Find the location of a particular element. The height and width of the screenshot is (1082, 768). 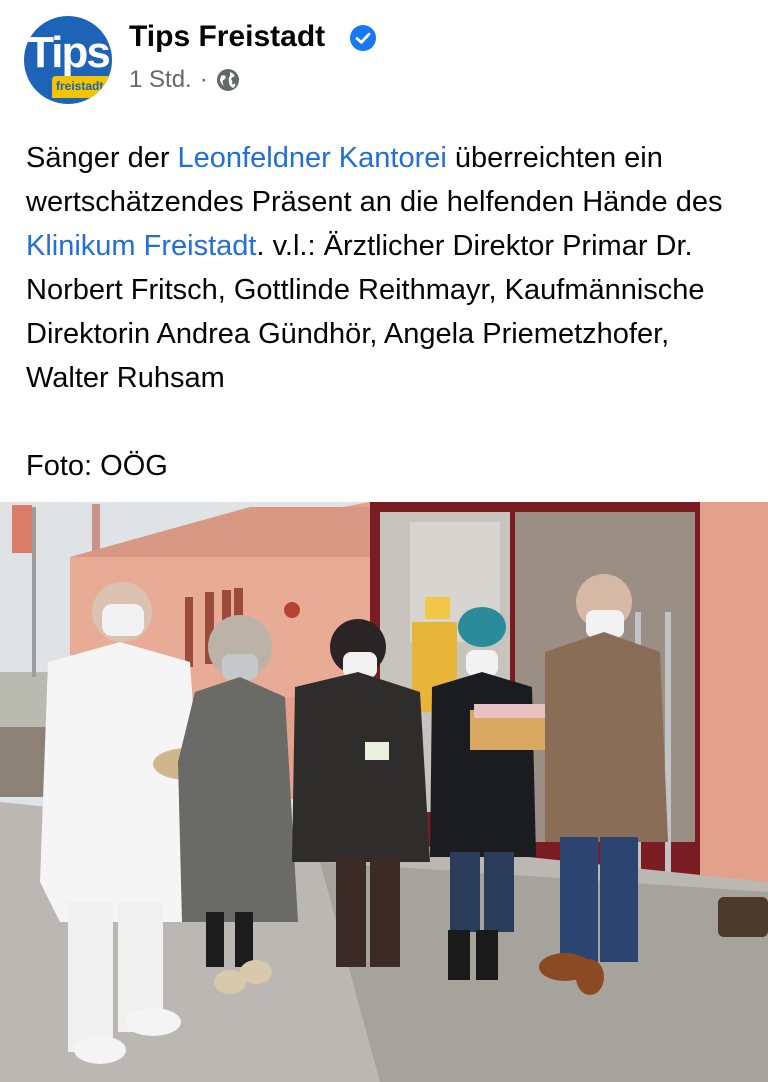

logo-subtext-badge: freistadt is located at coordinates (82, 87).